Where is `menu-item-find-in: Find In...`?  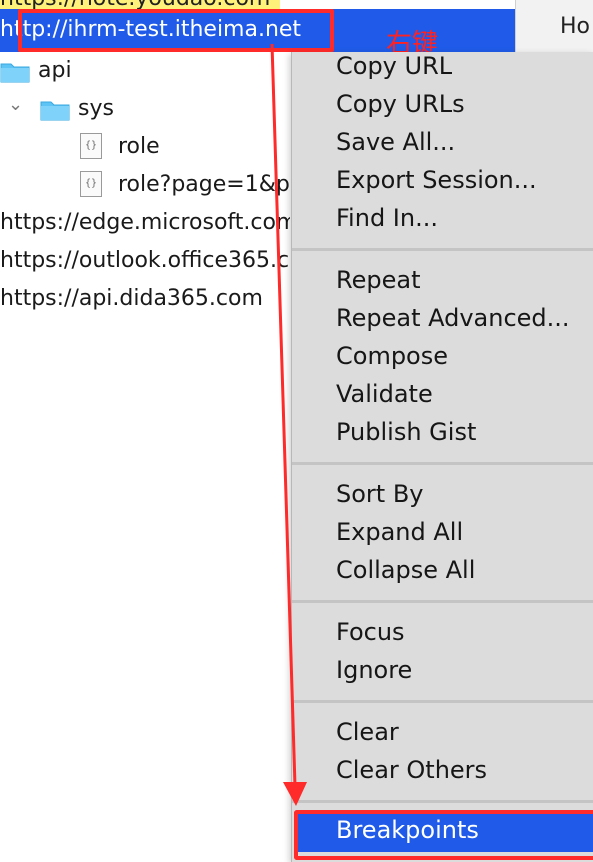
menu-item-find-in: Find In... is located at coordinates (387, 223).